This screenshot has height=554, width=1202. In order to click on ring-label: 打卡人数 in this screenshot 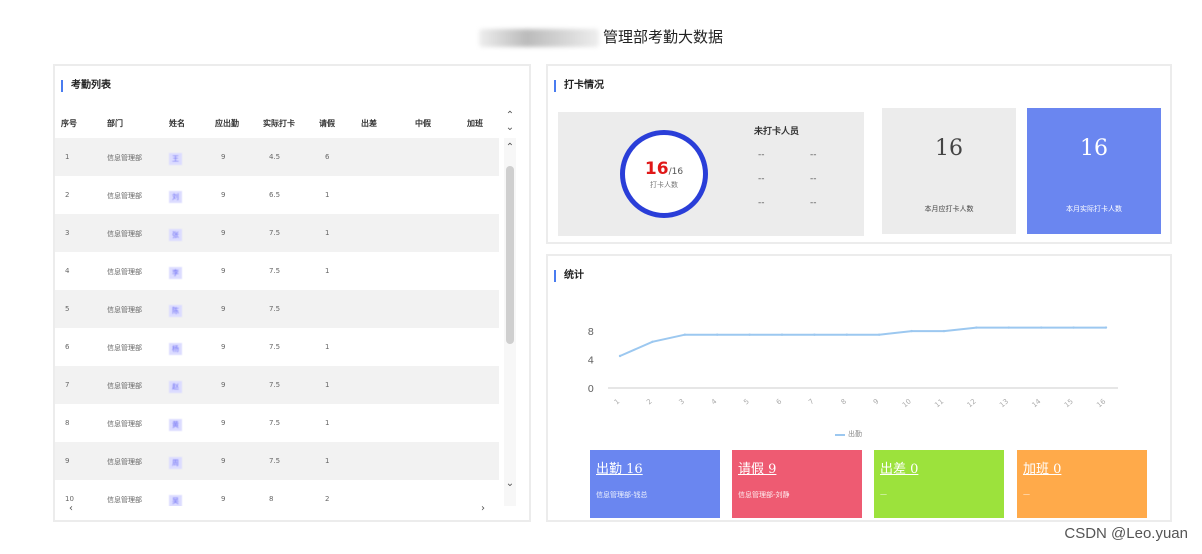, I will do `click(664, 185)`.